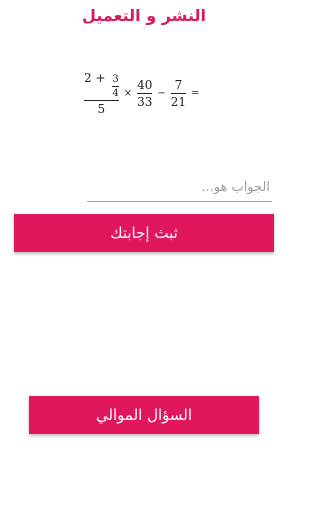 The height and width of the screenshot is (512, 320). What do you see at coordinates (101, 108) in the screenshot?
I see `fraction-1-denominator: 5` at bounding box center [101, 108].